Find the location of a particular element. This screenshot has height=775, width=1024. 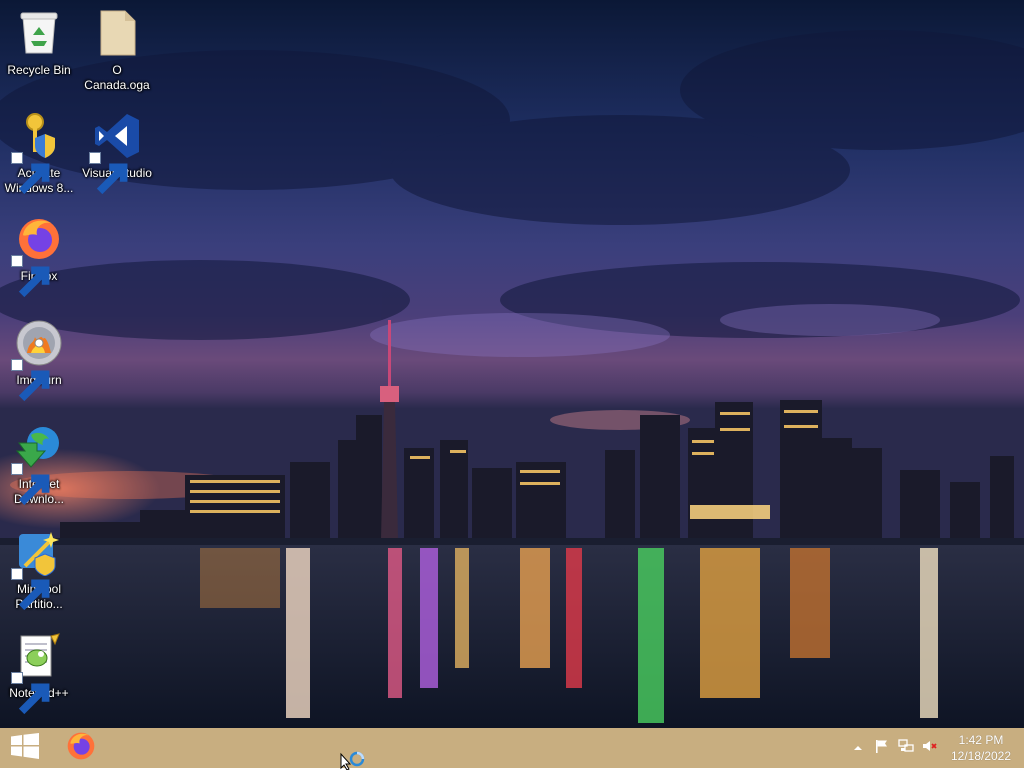

taskbar: 1:42 PM 12/18/2022 is located at coordinates (512, 749).